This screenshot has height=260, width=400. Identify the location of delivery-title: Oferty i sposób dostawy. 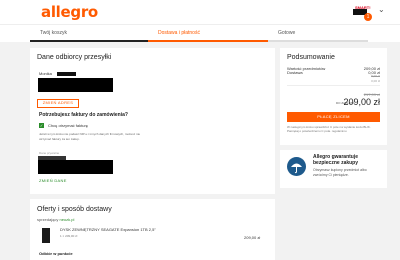
(74, 209).